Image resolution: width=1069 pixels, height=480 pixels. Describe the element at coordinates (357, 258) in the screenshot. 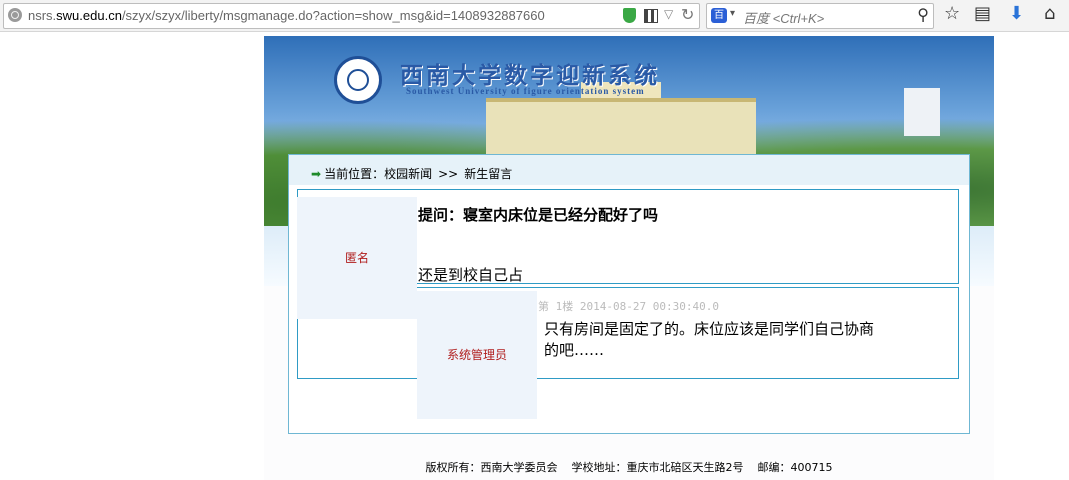

I see `question-author: 匿名` at that location.